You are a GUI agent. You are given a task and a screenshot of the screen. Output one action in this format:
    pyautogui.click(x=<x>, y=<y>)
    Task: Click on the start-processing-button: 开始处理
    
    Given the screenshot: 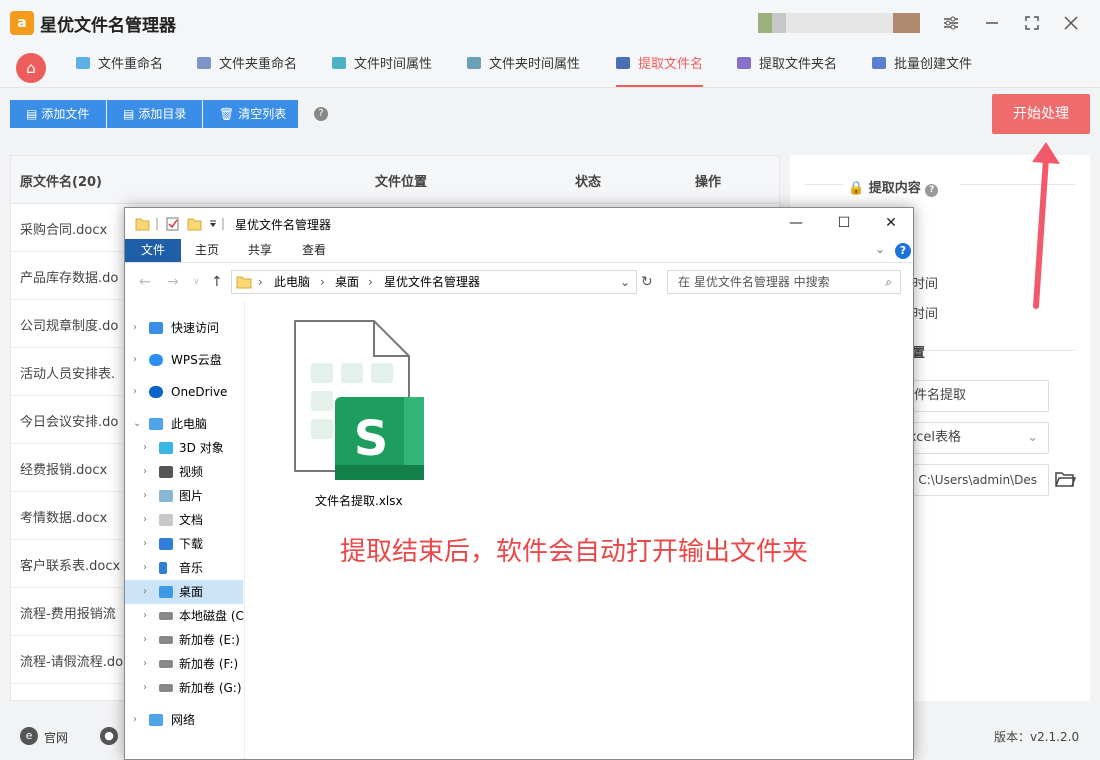 What is the action you would take?
    pyautogui.click(x=1041, y=114)
    